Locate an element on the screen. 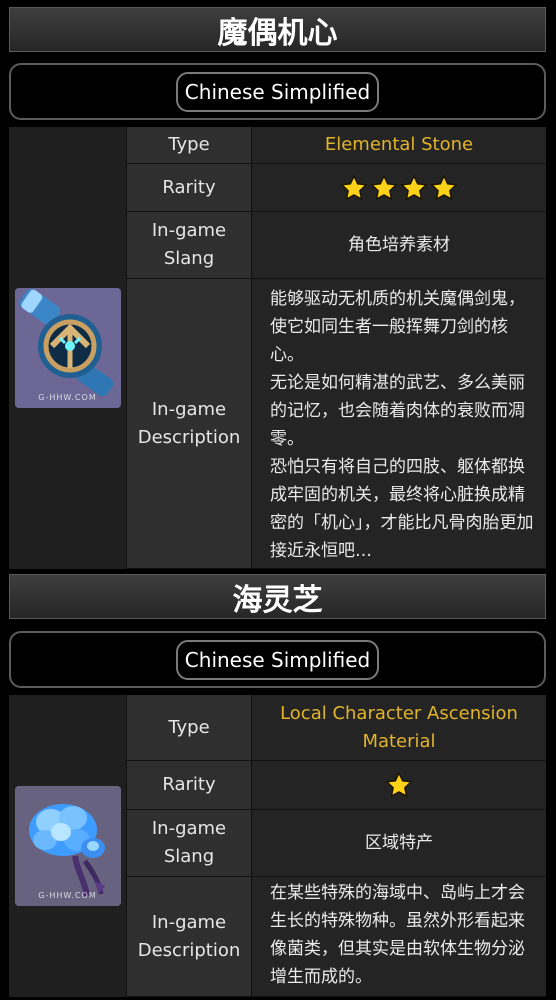 The height and width of the screenshot is (1000, 556). sea-ganoderma-icon: G-HHW.COM is located at coordinates (67, 846).